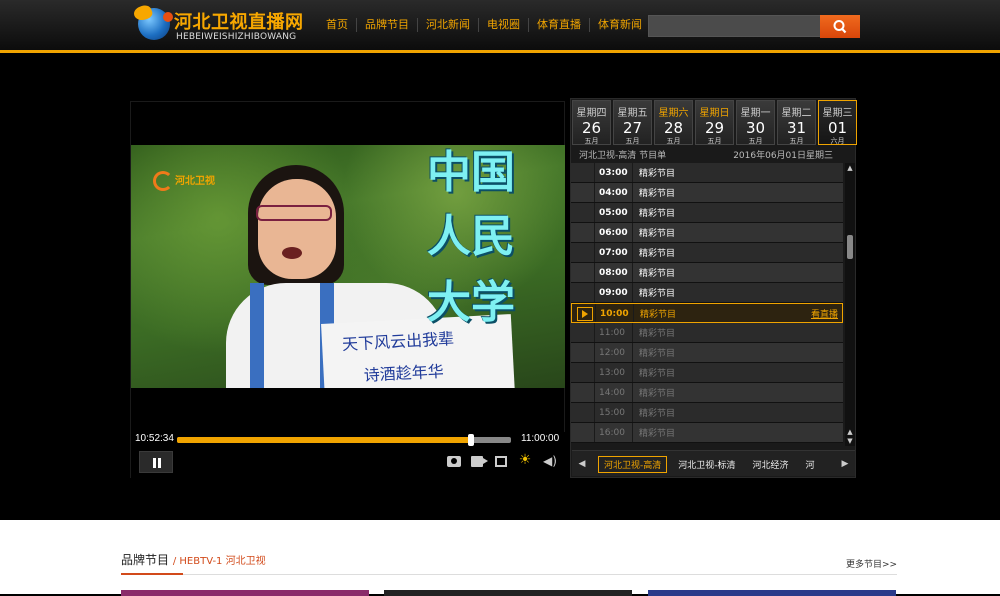  Describe the element at coordinates (614, 292) in the screenshot. I see `program-time: 09:00` at that location.